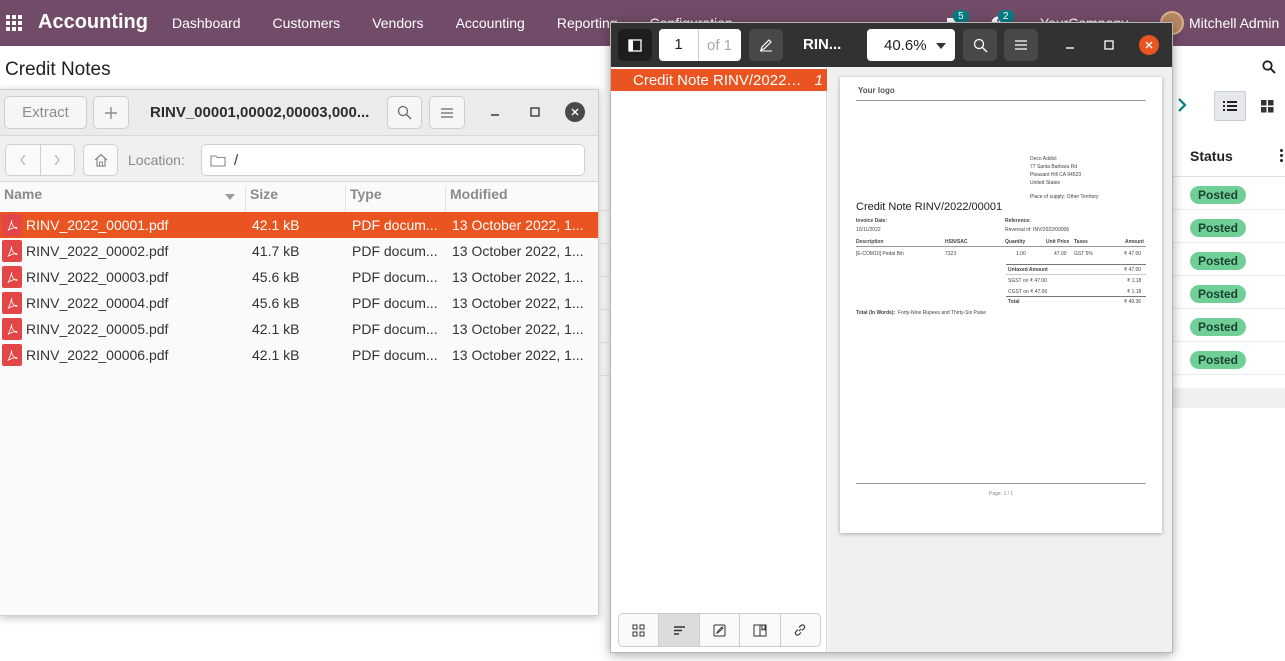  Describe the element at coordinates (1028, 270) in the screenshot. I see `doc-untaxed-label: Untaxed Amount` at that location.